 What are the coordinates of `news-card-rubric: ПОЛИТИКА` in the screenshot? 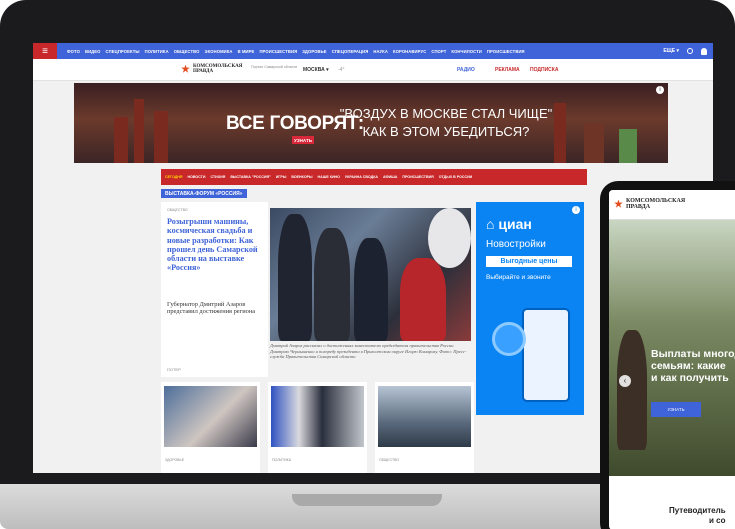 It's located at (282, 460).